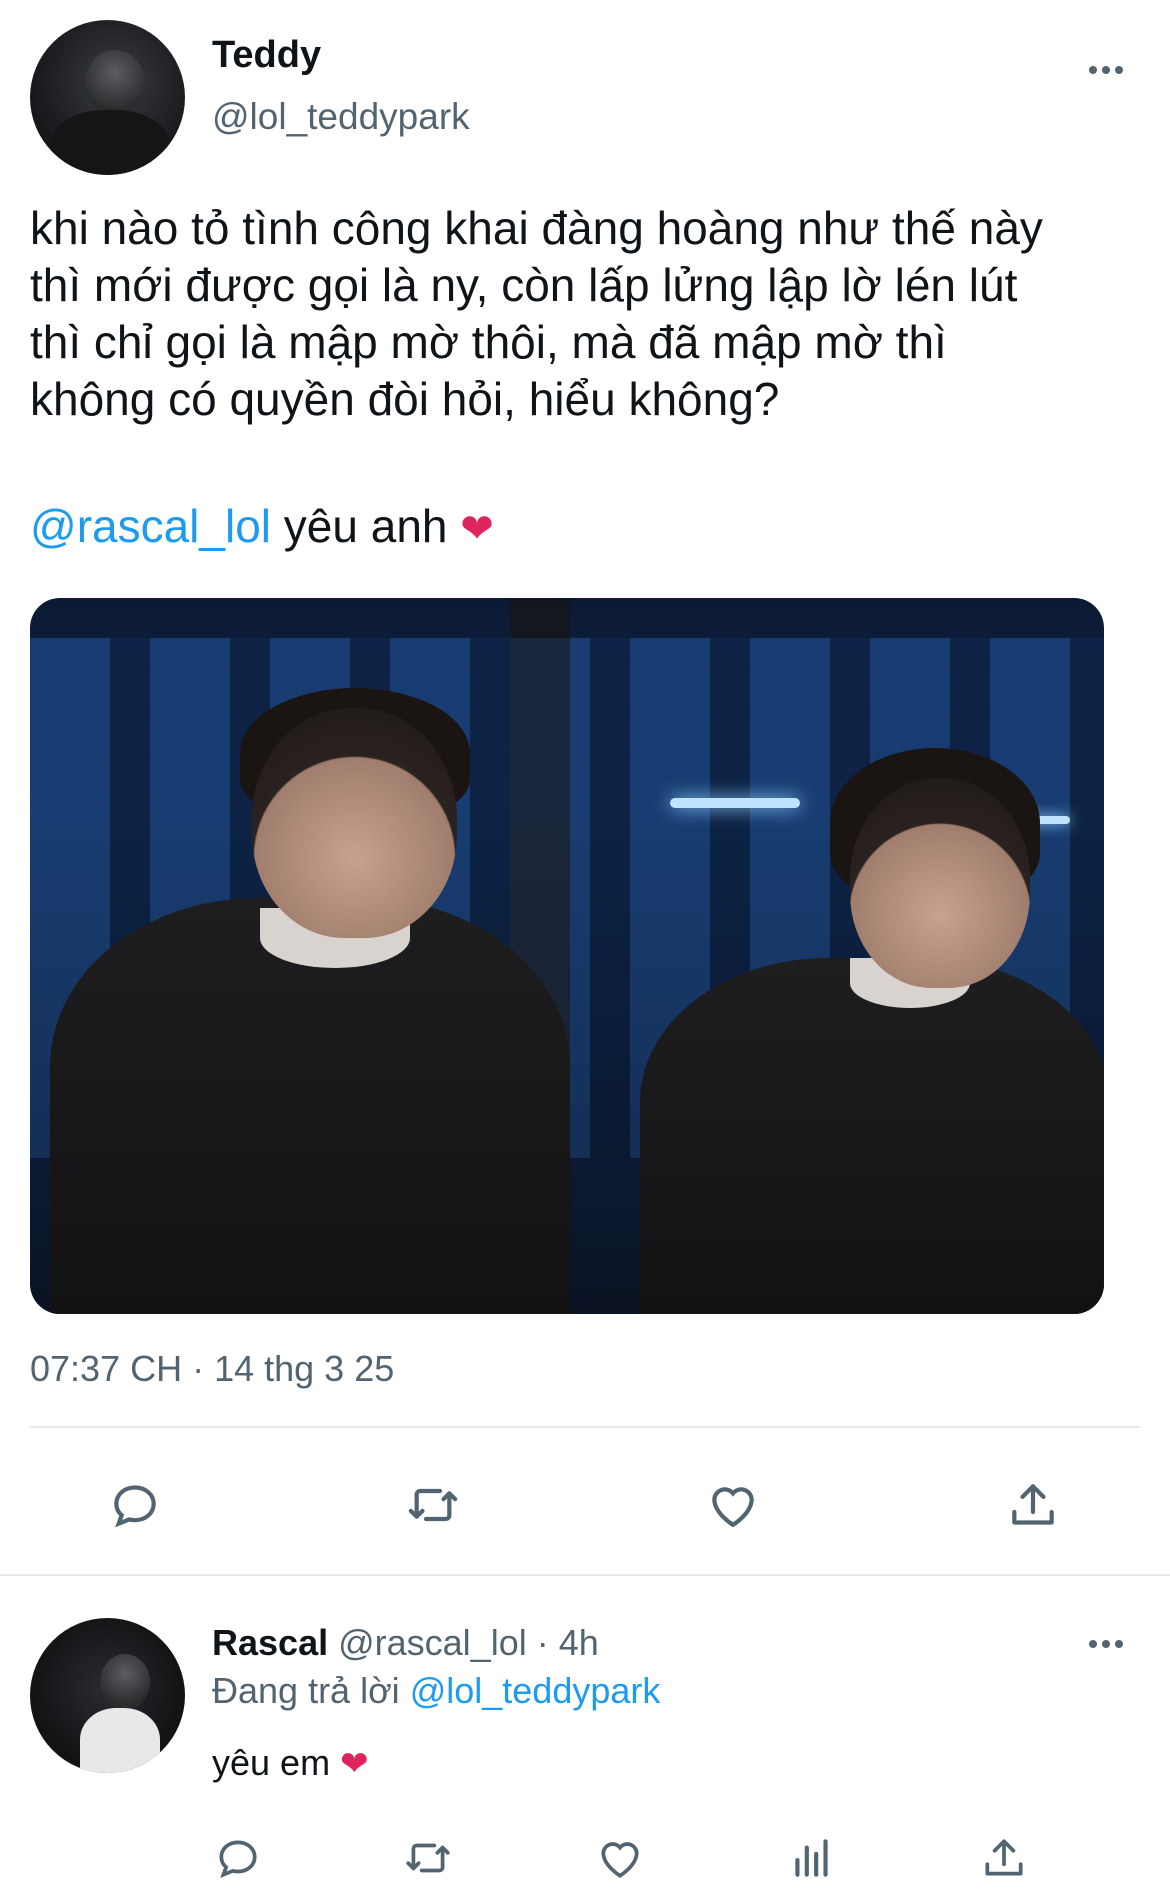 This screenshot has height=1899, width=1170. I want to click on reply-button, so click(135, 1505).